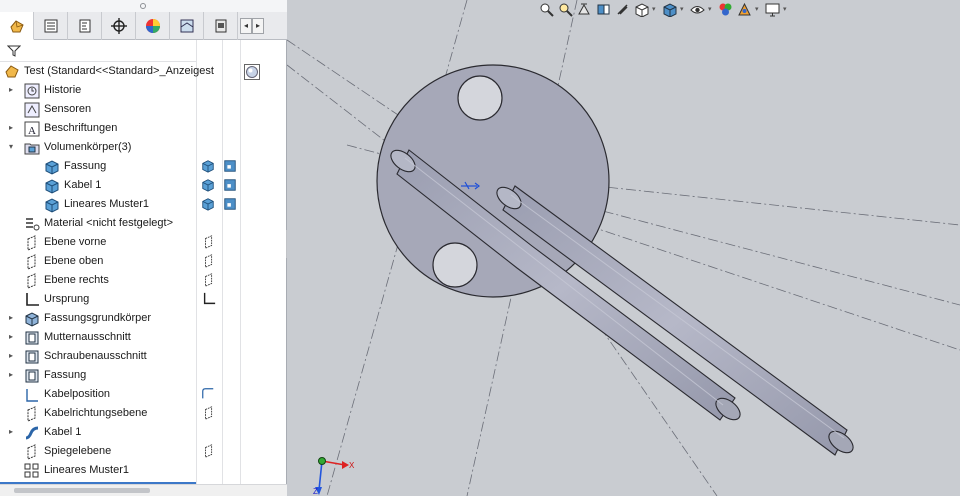 This screenshot has height=496, width=960. Describe the element at coordinates (143, 147) in the screenshot. I see `tree-item-volumenkoerper: ▾ Volumenkörper(3)` at that location.